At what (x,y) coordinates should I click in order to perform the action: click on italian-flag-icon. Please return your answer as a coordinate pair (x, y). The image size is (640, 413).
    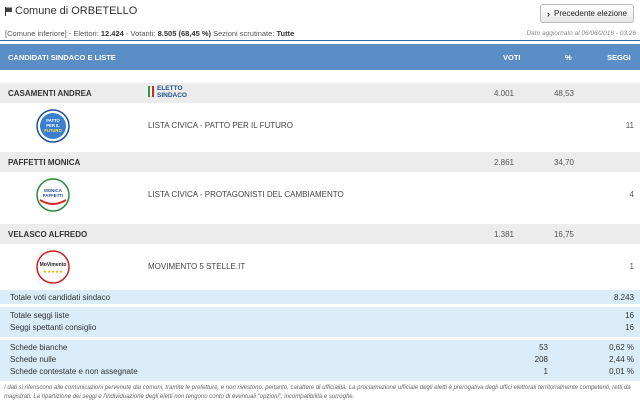
    Looking at the image, I should click on (151, 91).